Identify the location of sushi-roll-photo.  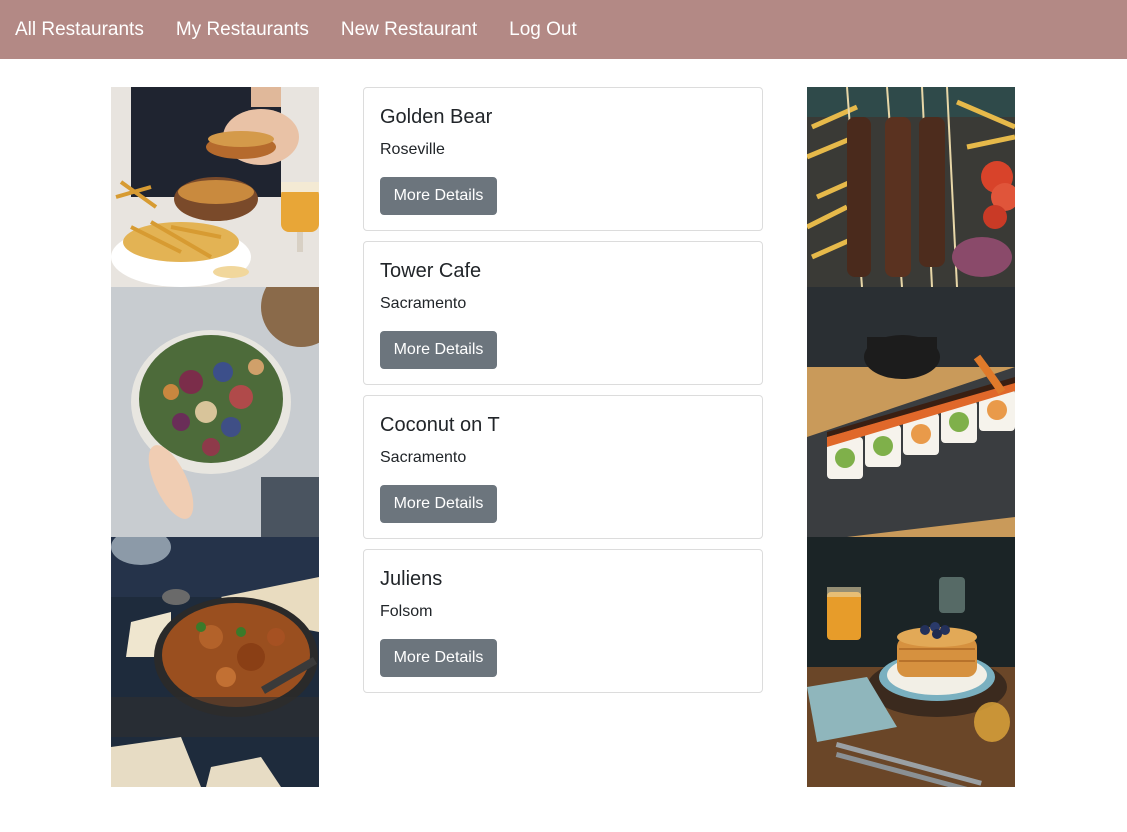
(911, 412).